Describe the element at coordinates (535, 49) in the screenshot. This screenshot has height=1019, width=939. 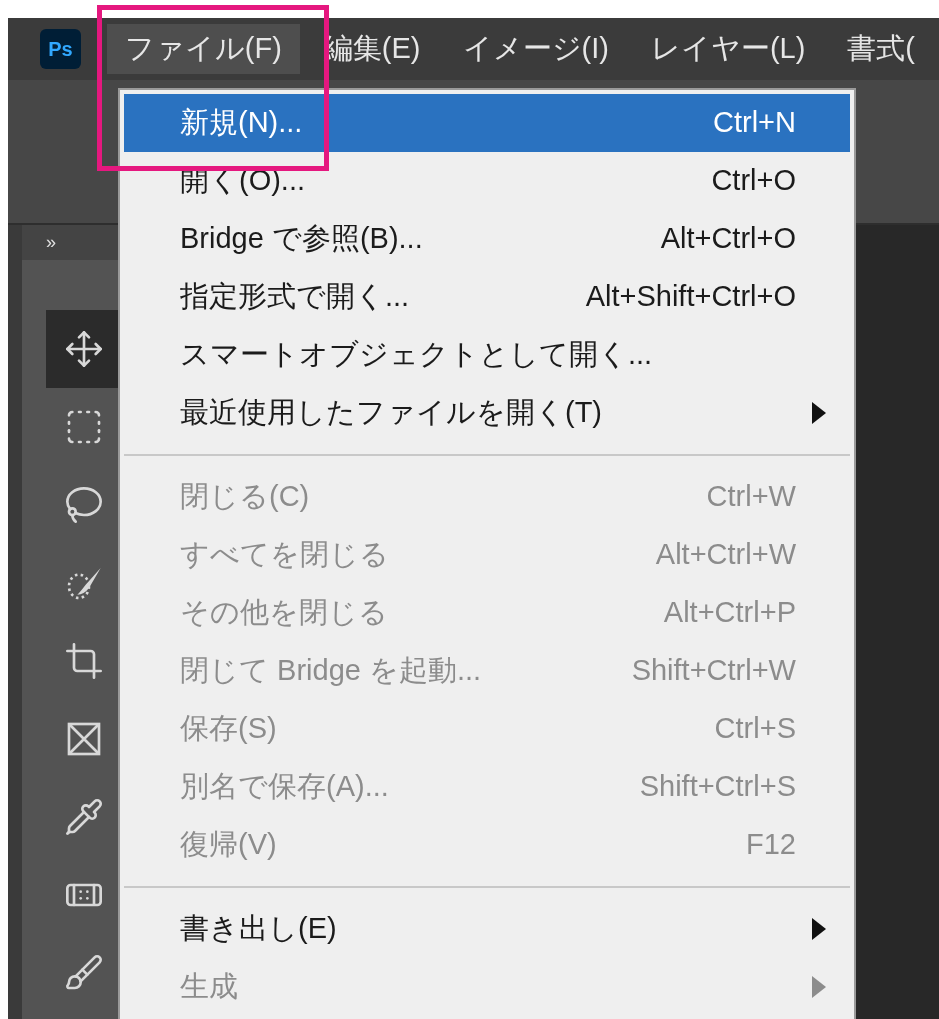
I see `menu-bar-item: イメージ(I)` at that location.